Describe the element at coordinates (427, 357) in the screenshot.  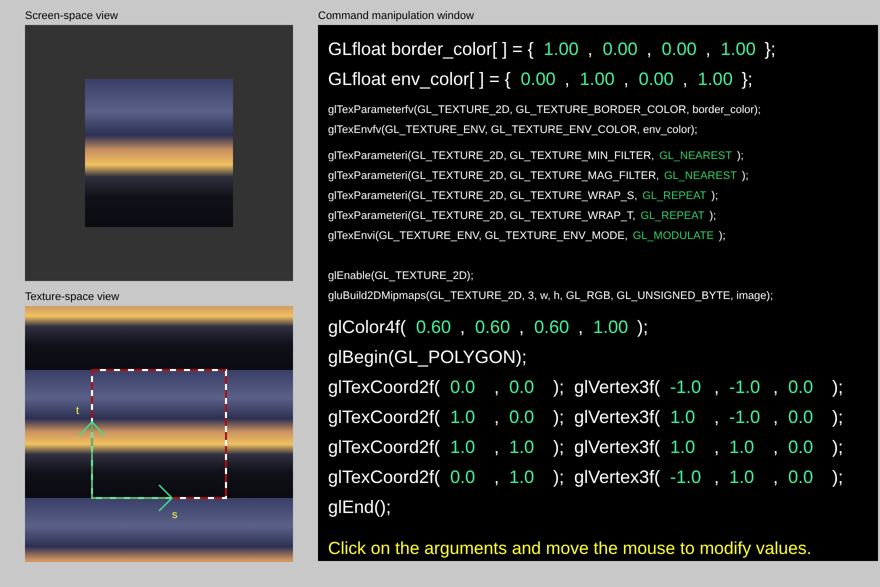
I see `code-text: glBegin(GL_POLYGON);` at that location.